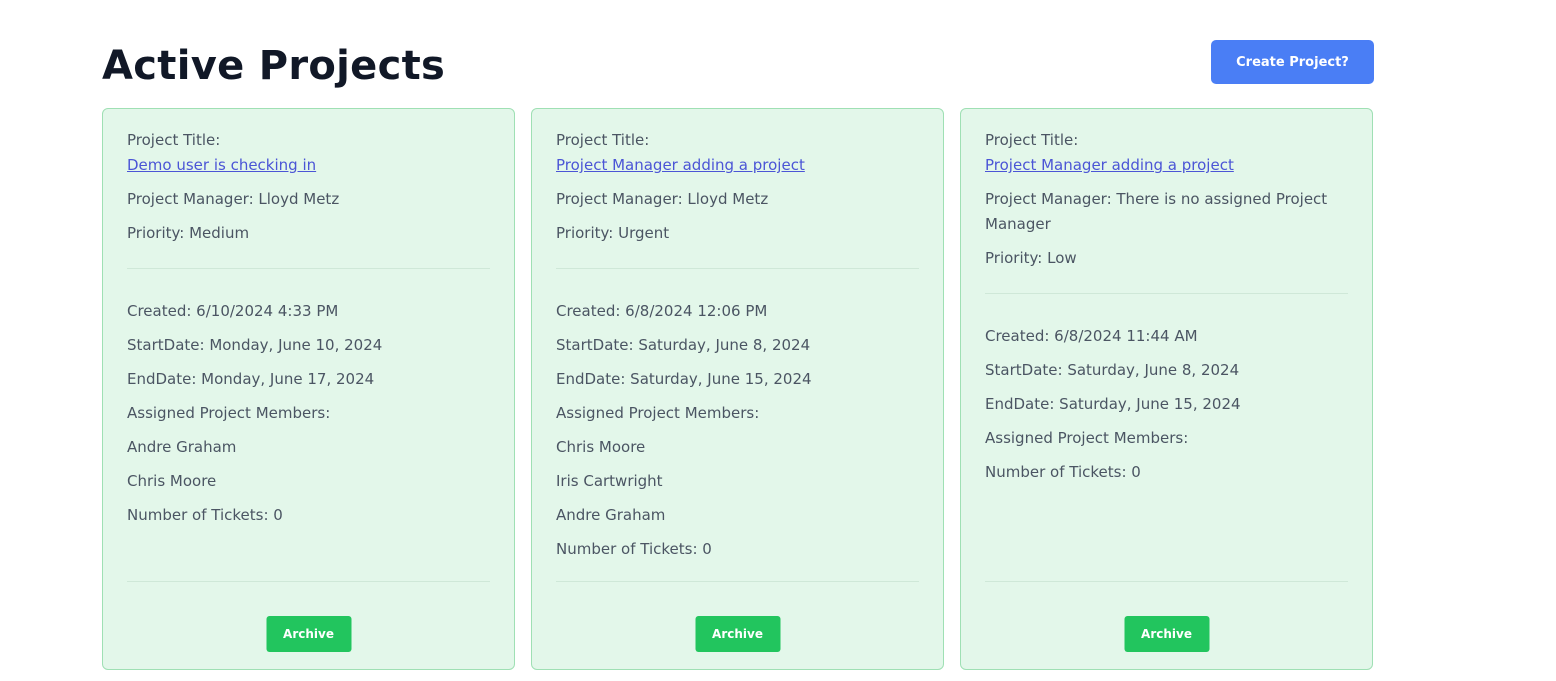 This screenshot has height=681, width=1556. I want to click on project-created: Created: 6/8/2024 11:44 AM, so click(1091, 336).